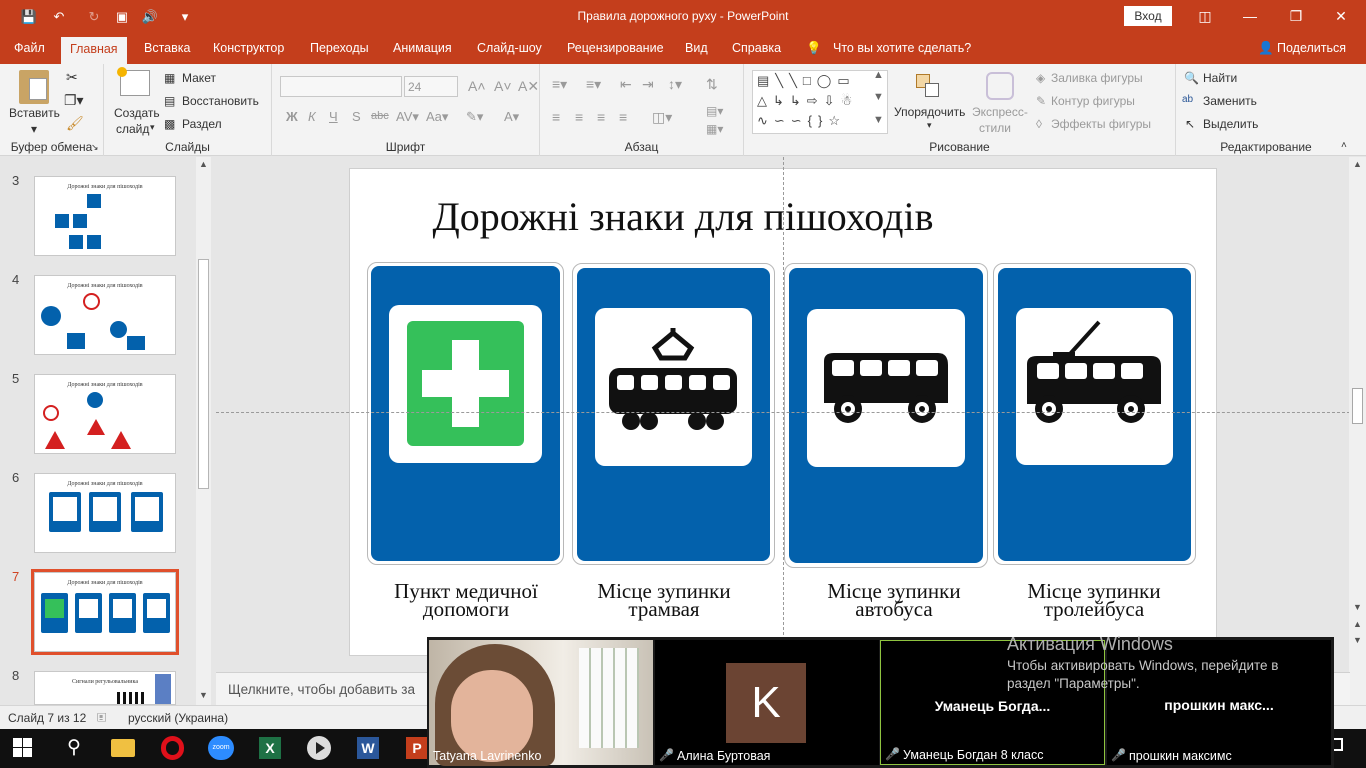 The image size is (1366, 768). What do you see at coordinates (319, 748) in the screenshot?
I see `media-player-icon` at bounding box center [319, 748].